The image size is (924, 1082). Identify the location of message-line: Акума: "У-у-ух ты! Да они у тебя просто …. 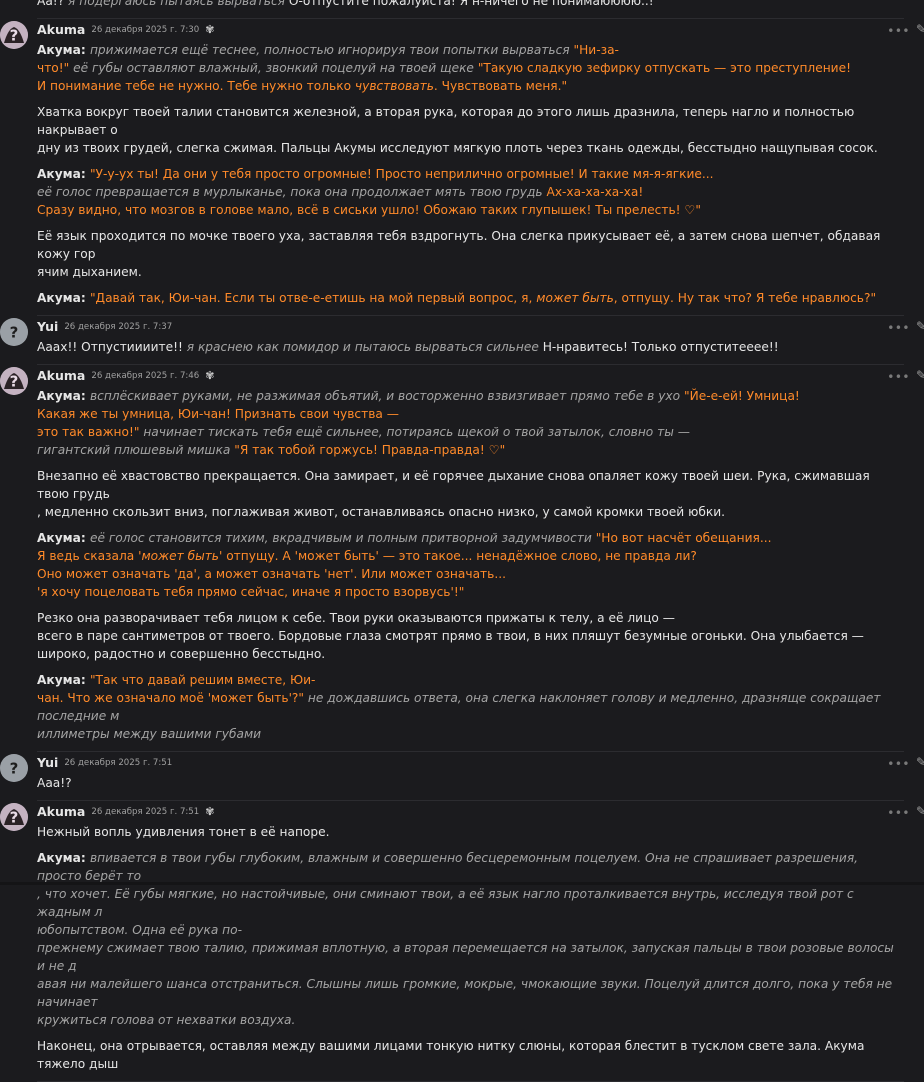
(470, 174).